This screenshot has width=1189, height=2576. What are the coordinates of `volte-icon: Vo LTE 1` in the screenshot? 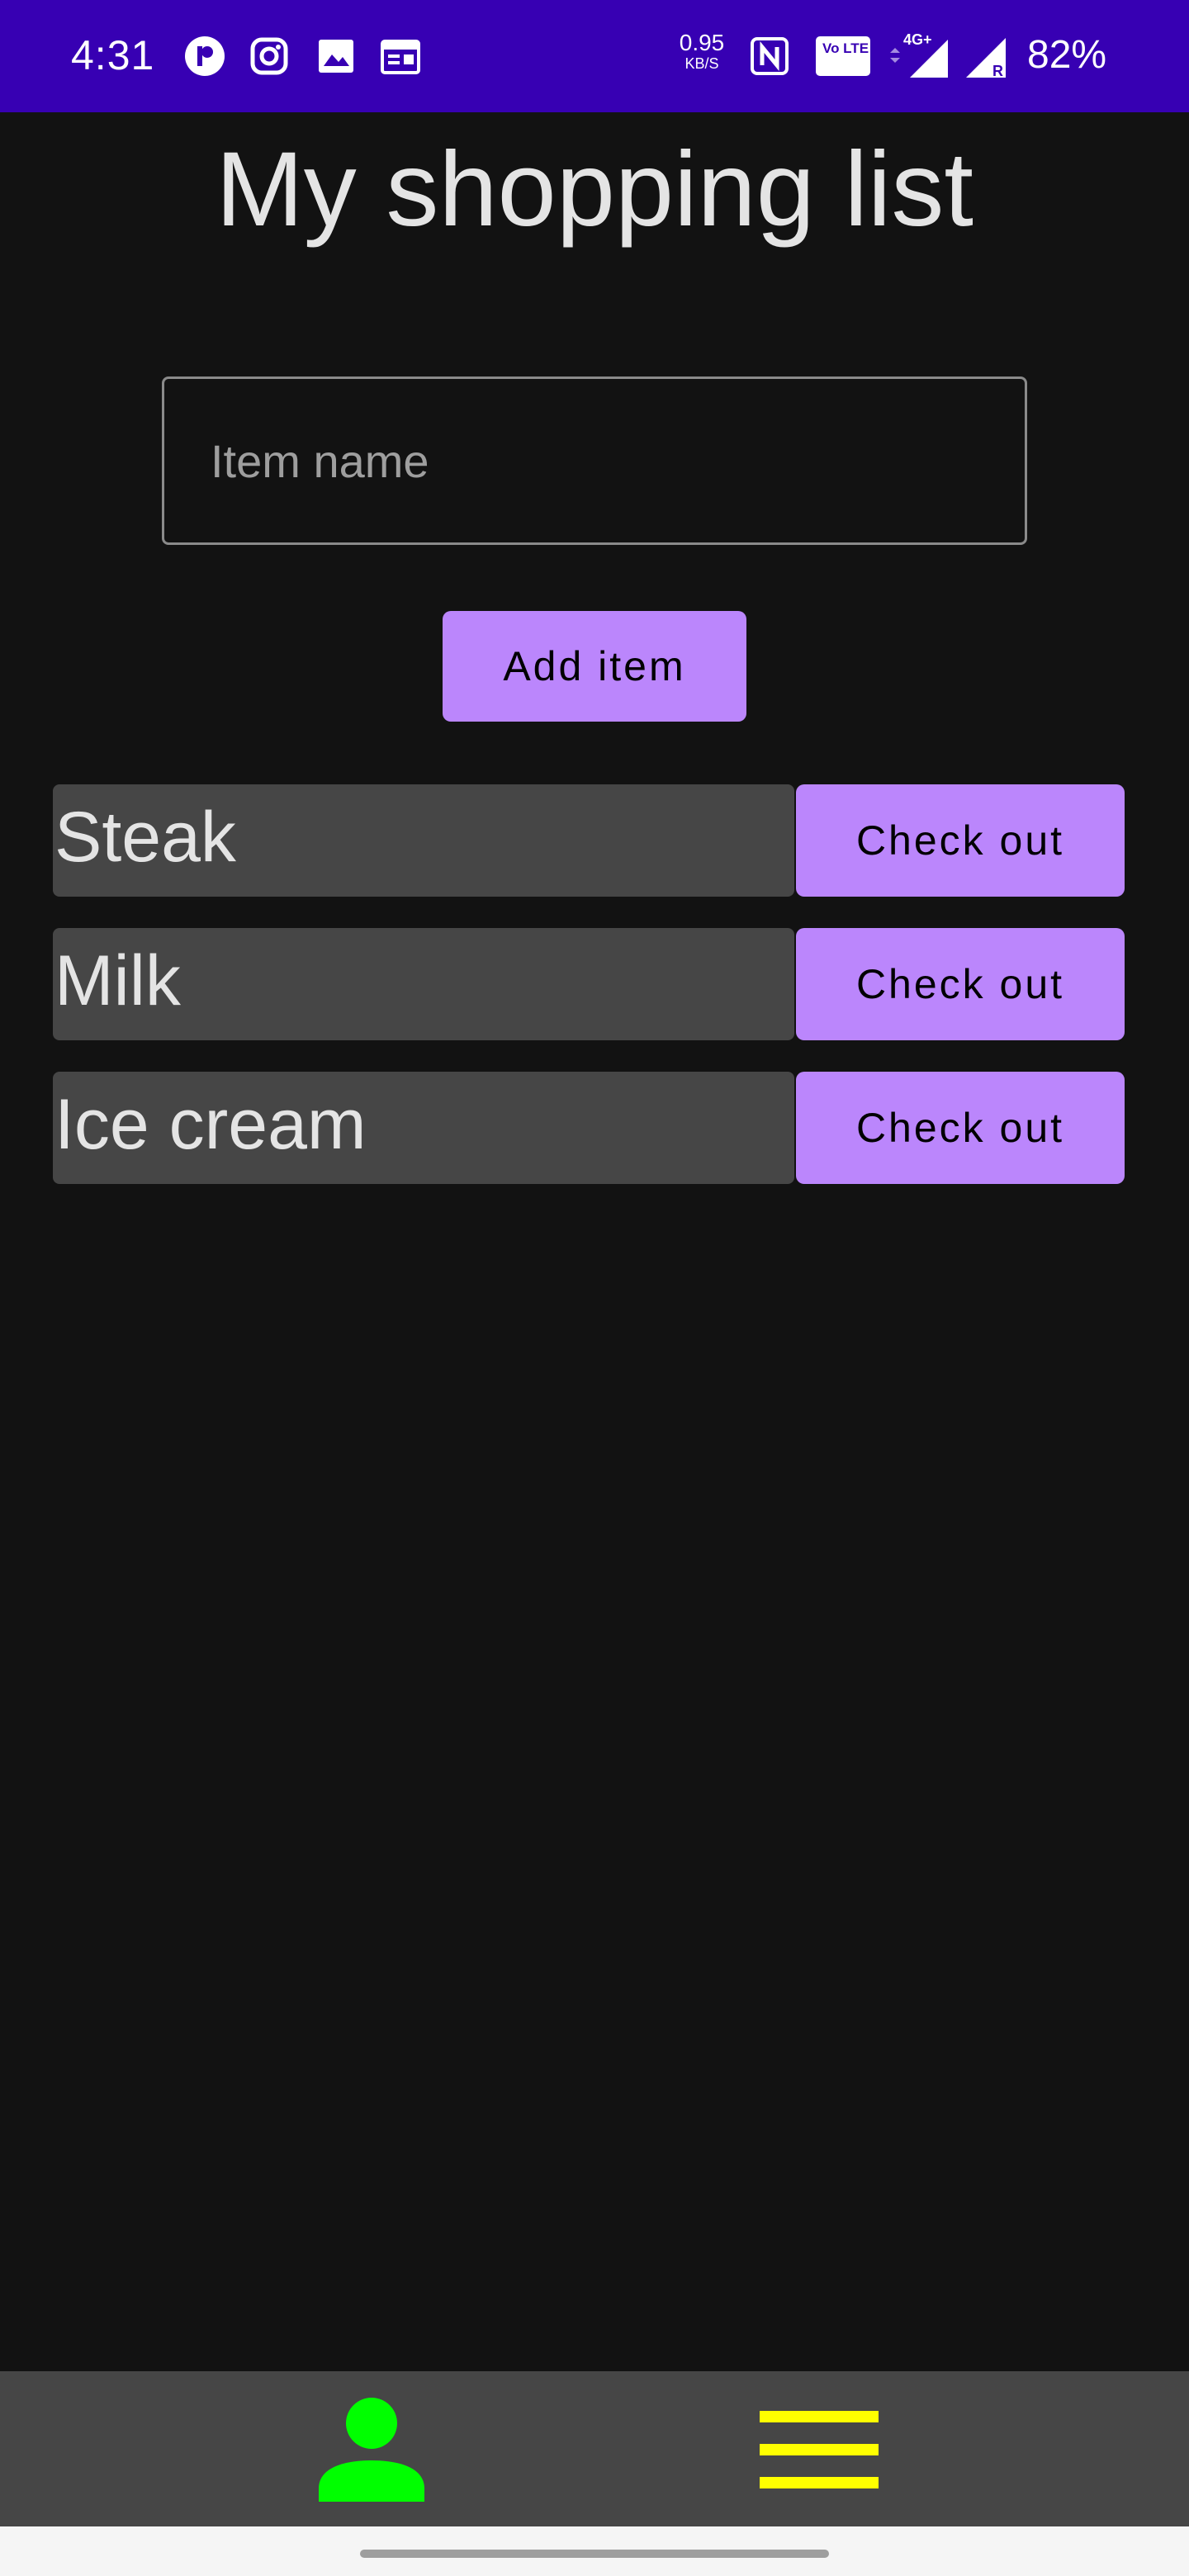 It's located at (844, 56).